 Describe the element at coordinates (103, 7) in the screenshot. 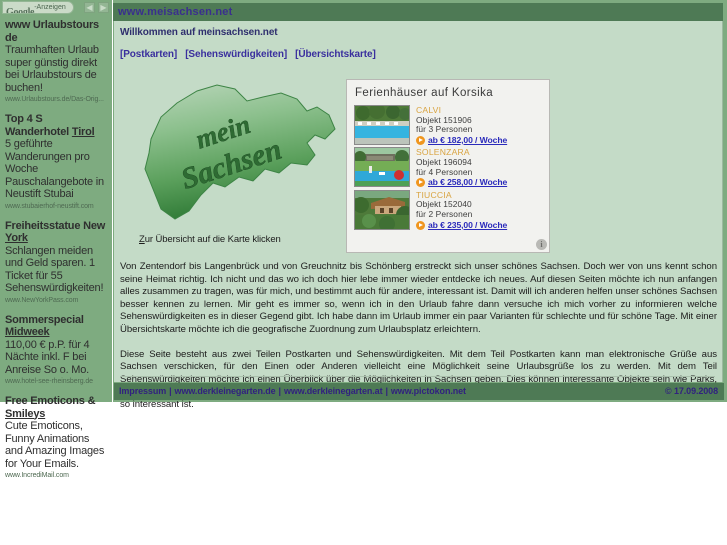

I see `chevron-right-icon: ▶` at that location.